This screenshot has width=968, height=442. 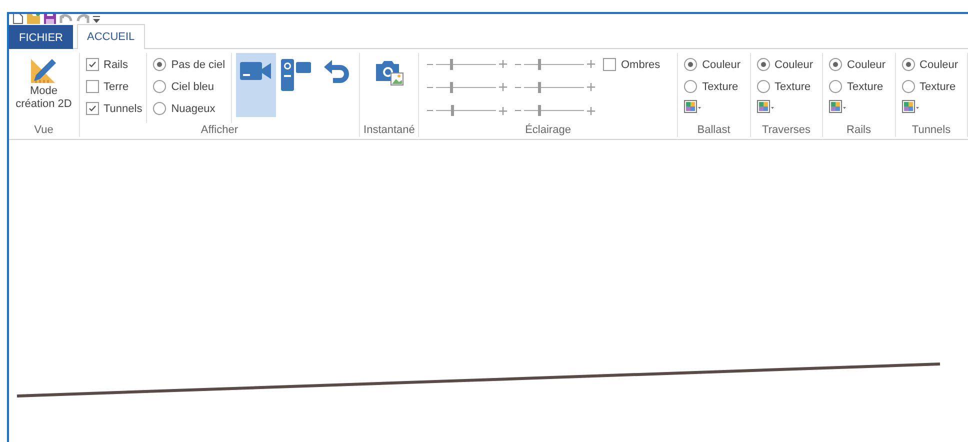 What do you see at coordinates (714, 130) in the screenshot?
I see `group-title: Ballast` at bounding box center [714, 130].